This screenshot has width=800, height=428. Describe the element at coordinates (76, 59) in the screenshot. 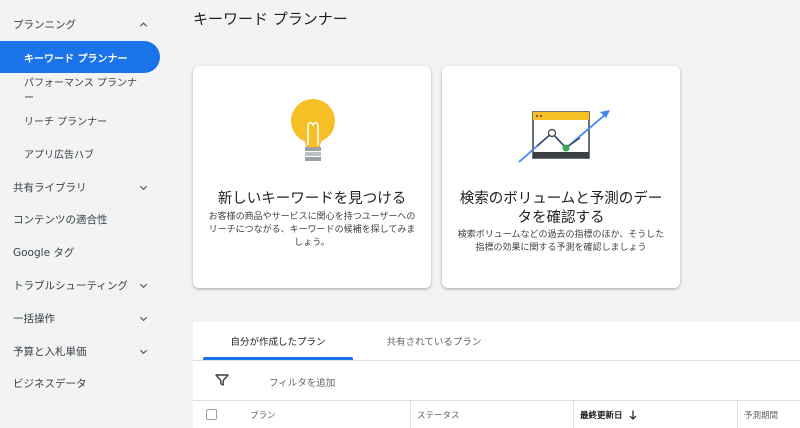

I see `sidebar-item-label: キーワード プランナー` at that location.